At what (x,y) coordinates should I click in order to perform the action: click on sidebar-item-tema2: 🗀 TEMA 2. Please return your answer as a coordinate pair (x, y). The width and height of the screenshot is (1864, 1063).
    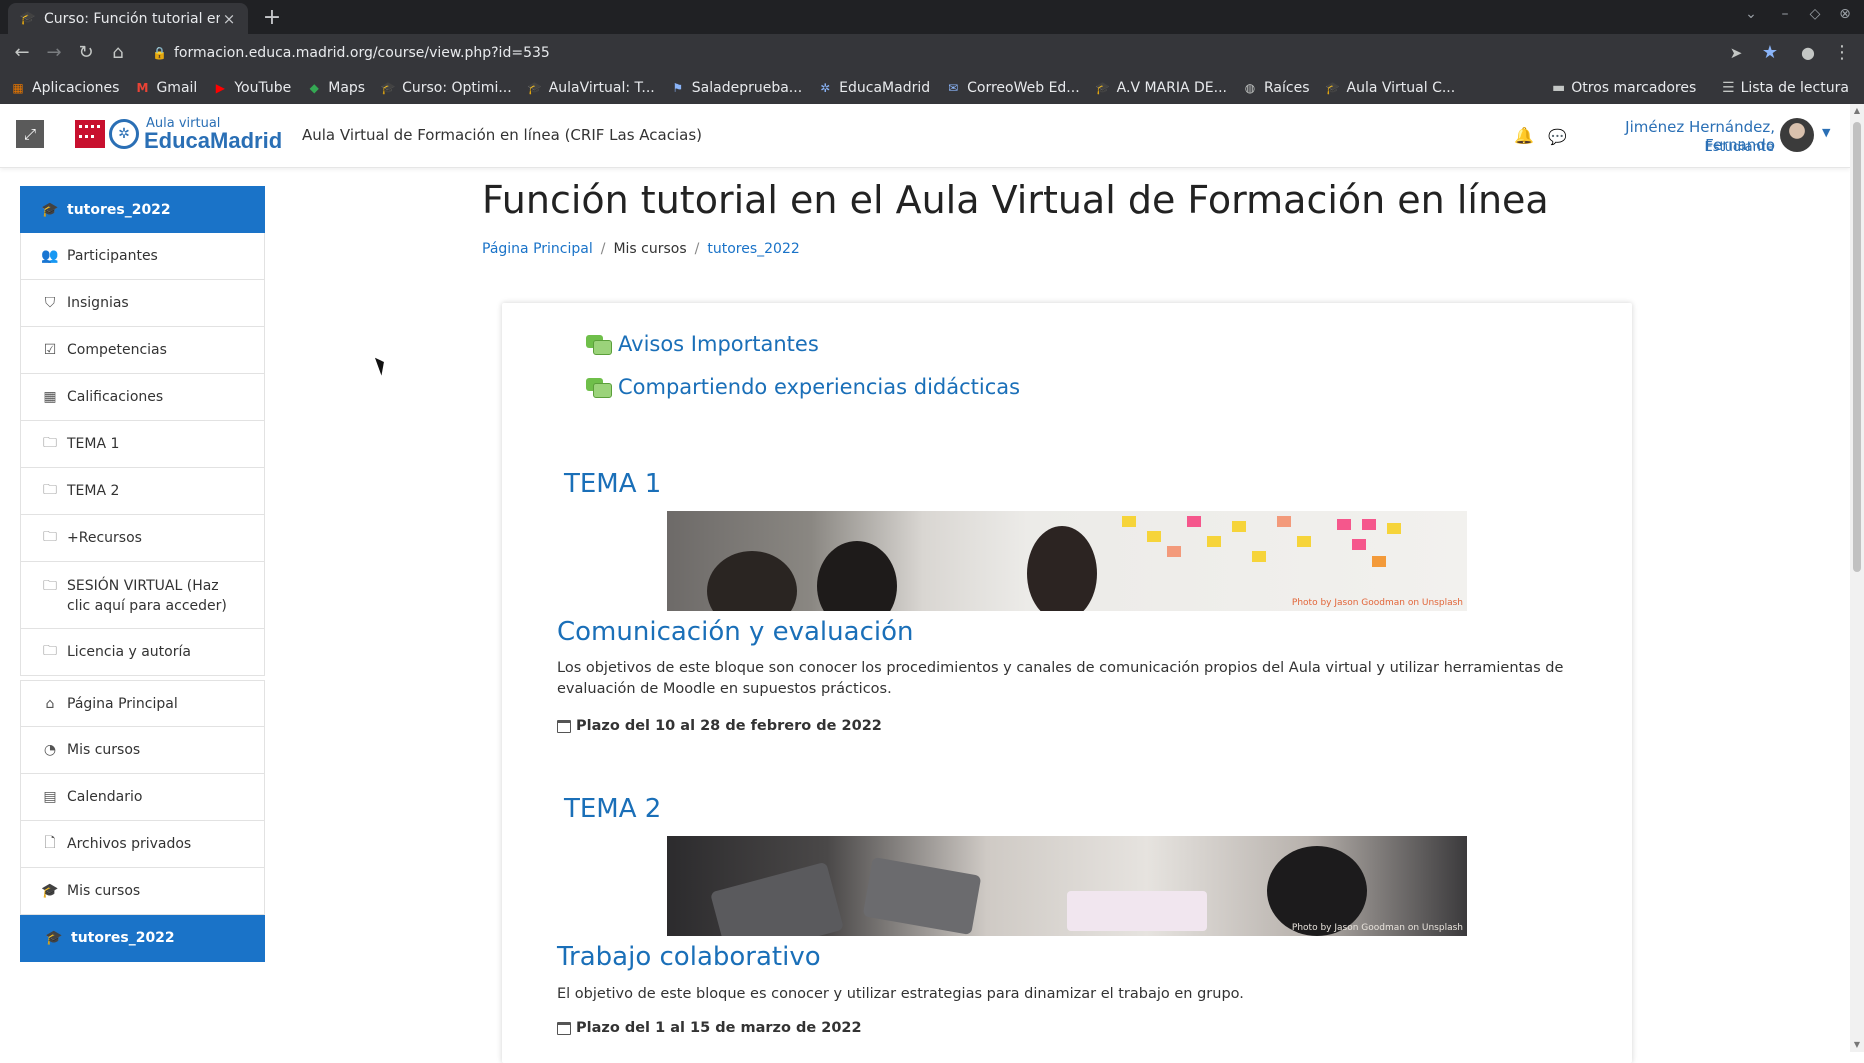
    Looking at the image, I should click on (142, 491).